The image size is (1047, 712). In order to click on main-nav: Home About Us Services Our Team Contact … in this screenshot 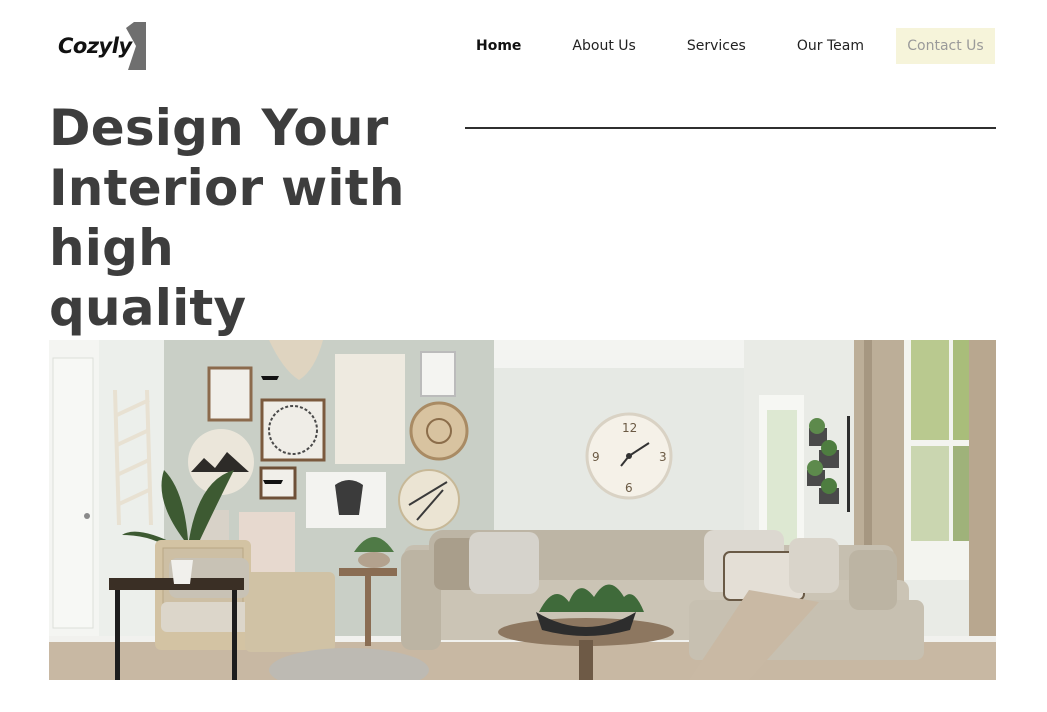, I will do `click(727, 46)`.